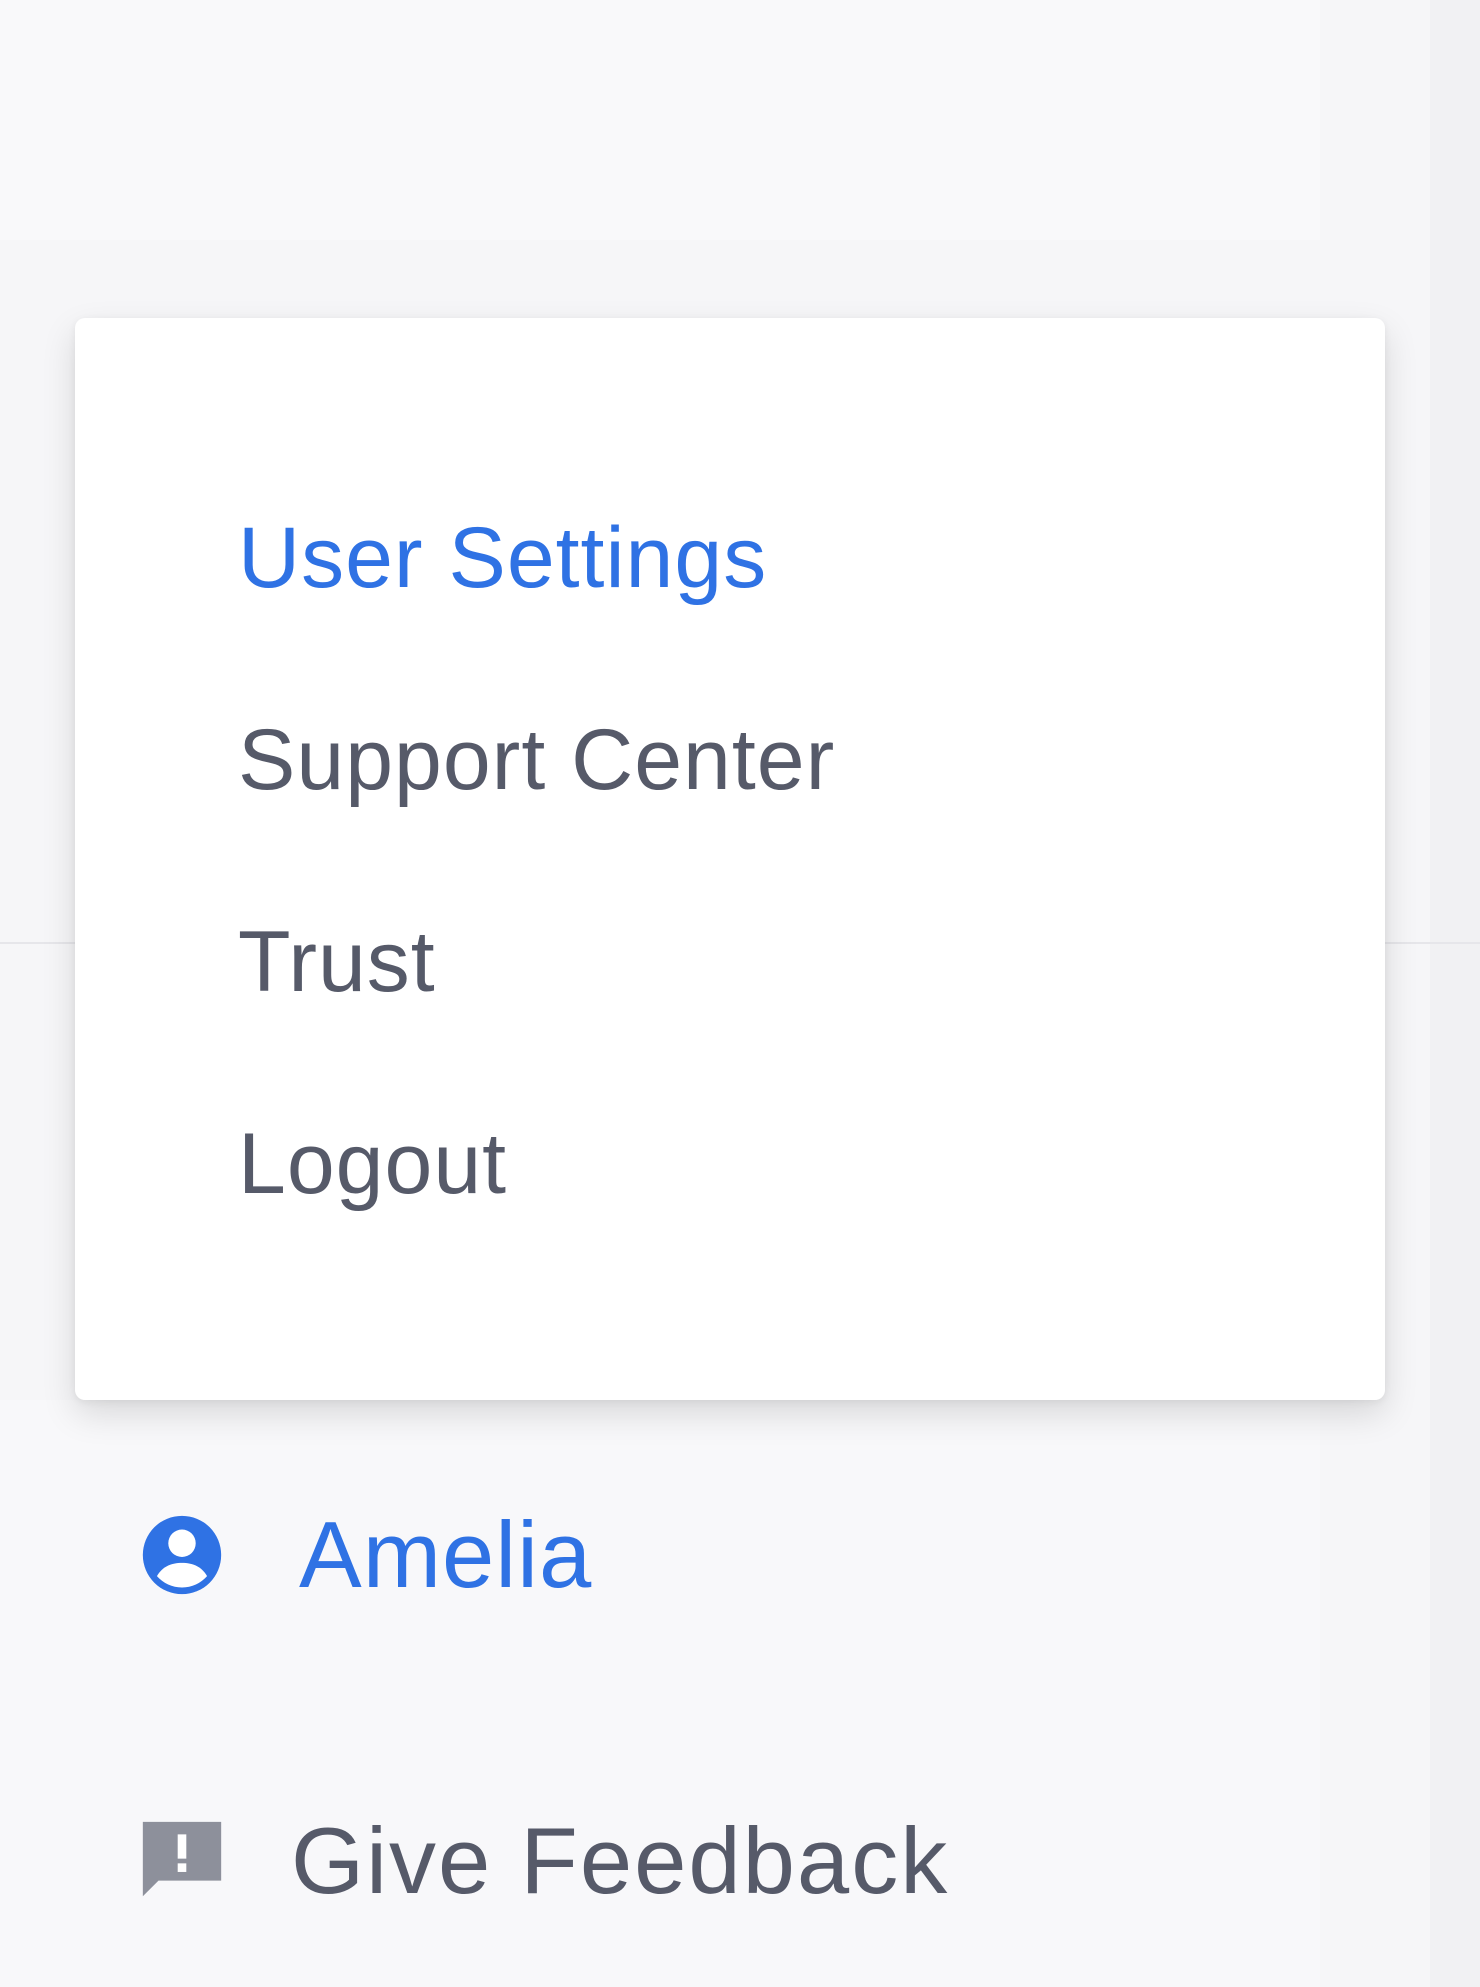  I want to click on right-panel-edge, so click(1455, 993).